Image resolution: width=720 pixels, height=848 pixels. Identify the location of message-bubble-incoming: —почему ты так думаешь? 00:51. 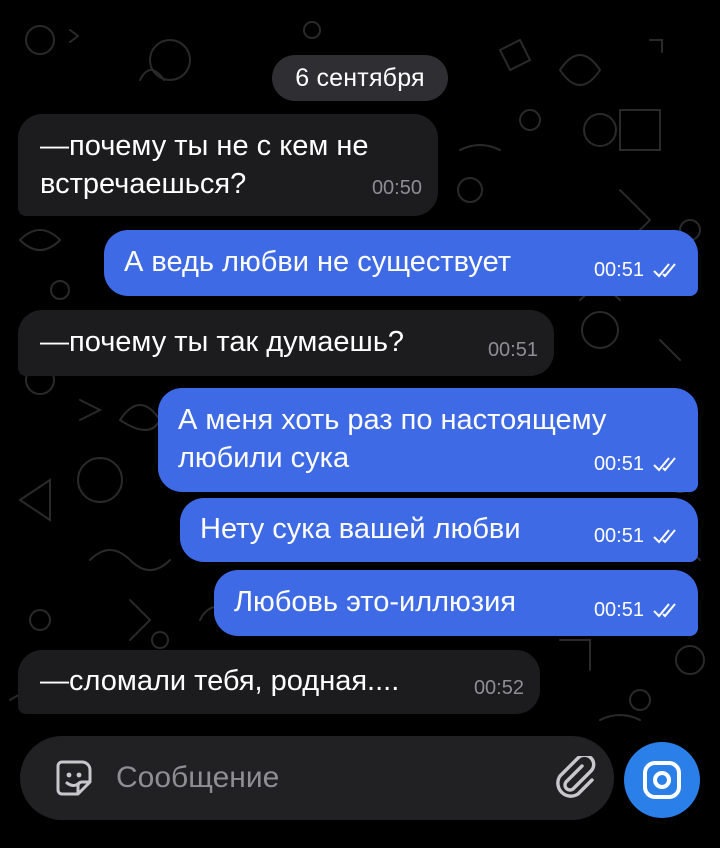
(286, 343).